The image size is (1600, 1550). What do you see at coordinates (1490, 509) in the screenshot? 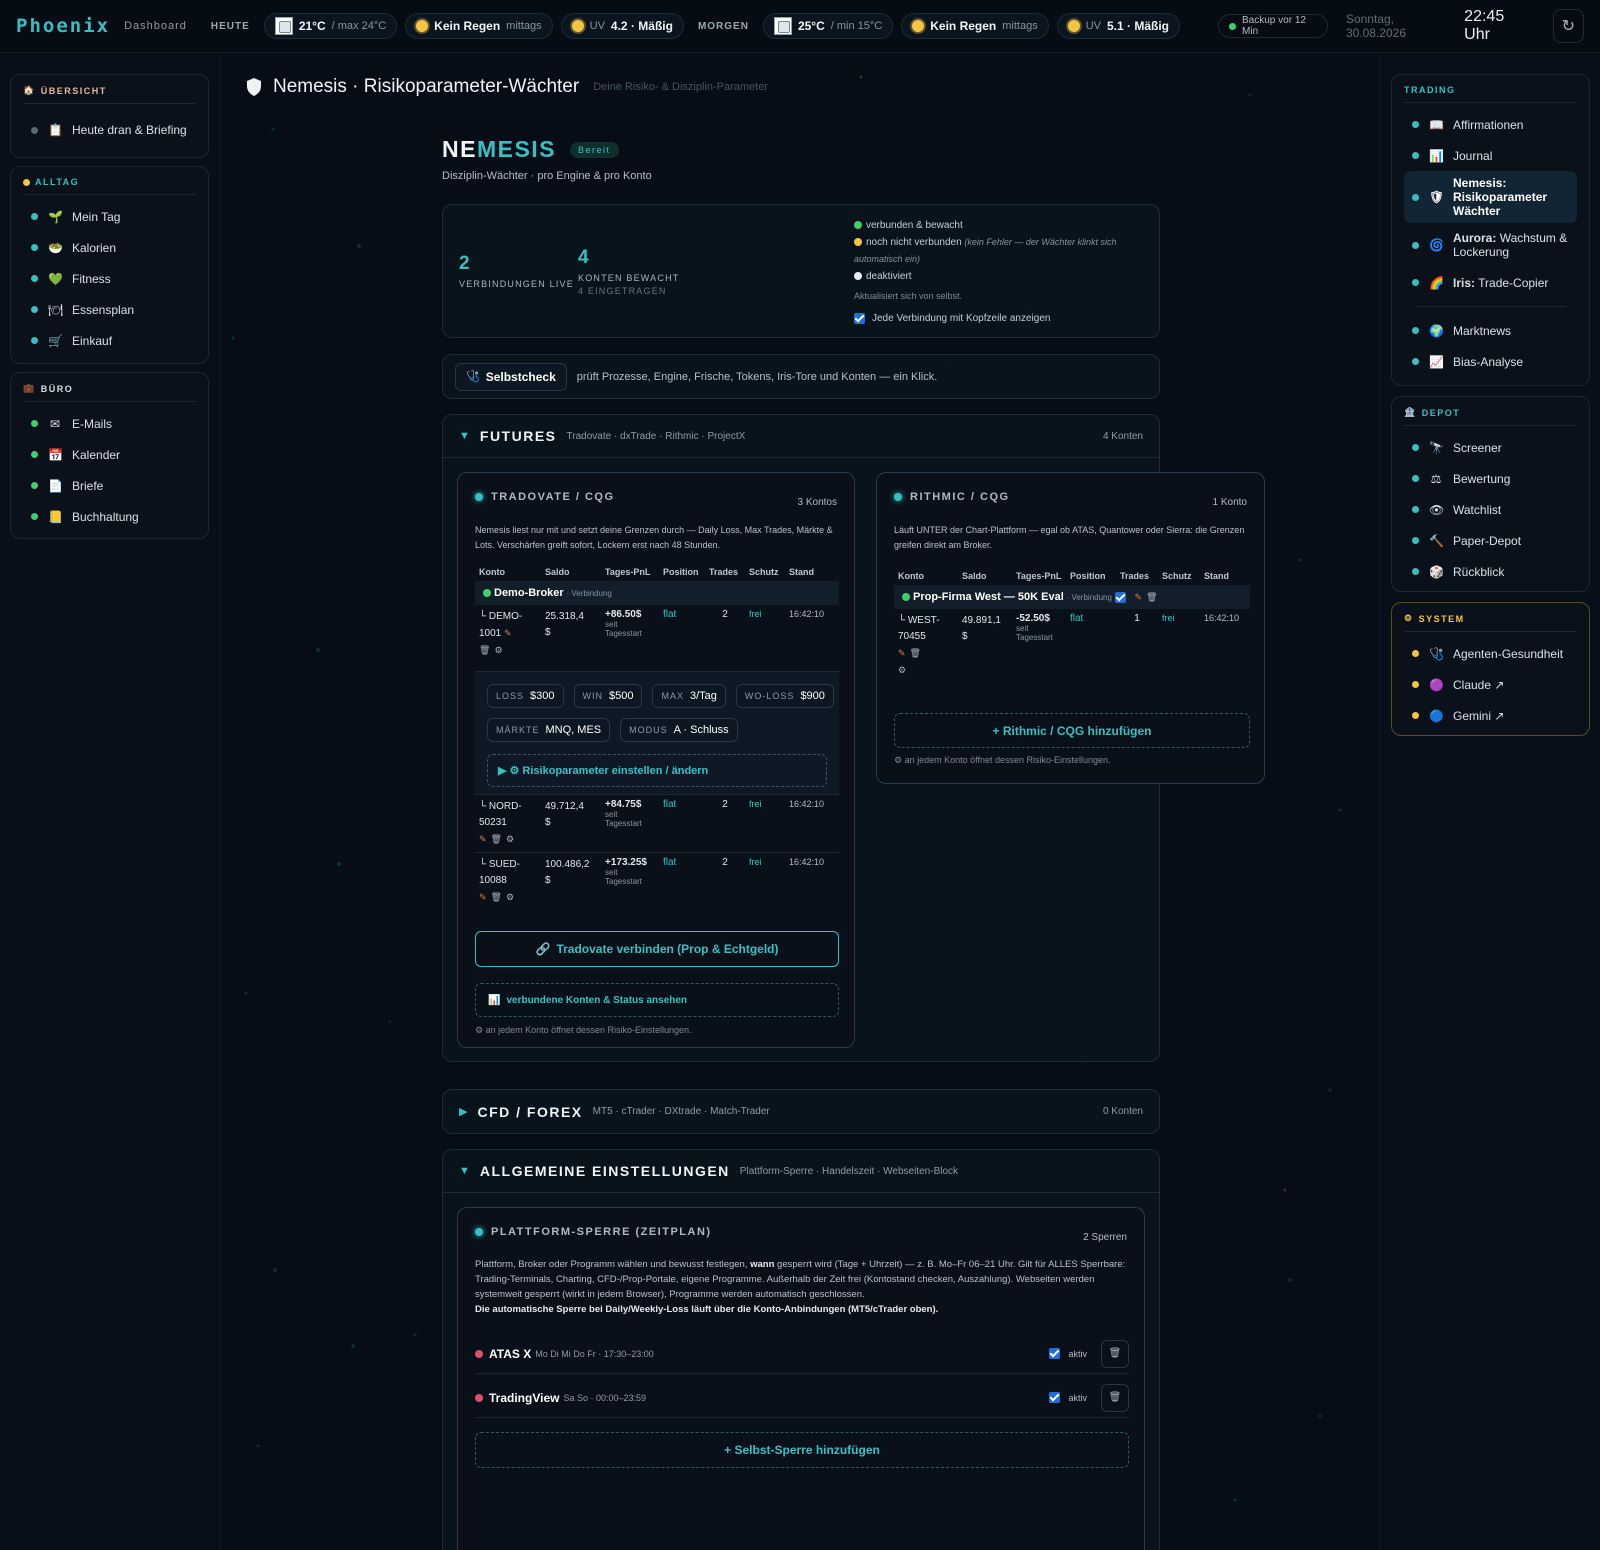
I see `sidebar-item-watchlist: 👁 Watchlist` at bounding box center [1490, 509].